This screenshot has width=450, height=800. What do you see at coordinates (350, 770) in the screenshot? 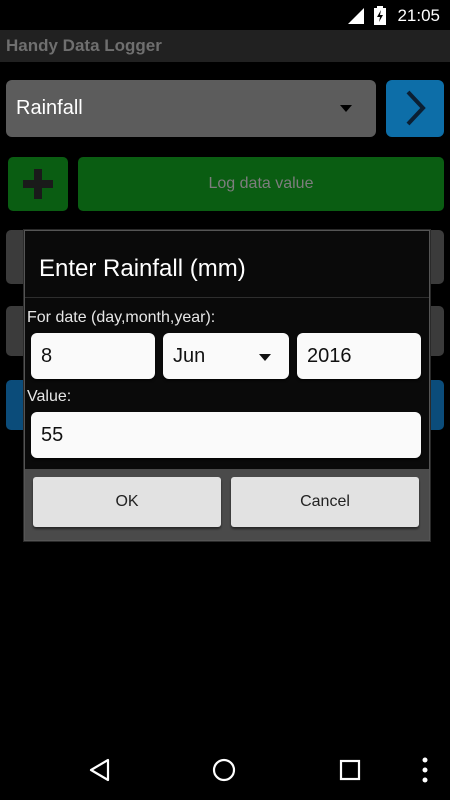
I see `recents-icon` at bounding box center [350, 770].